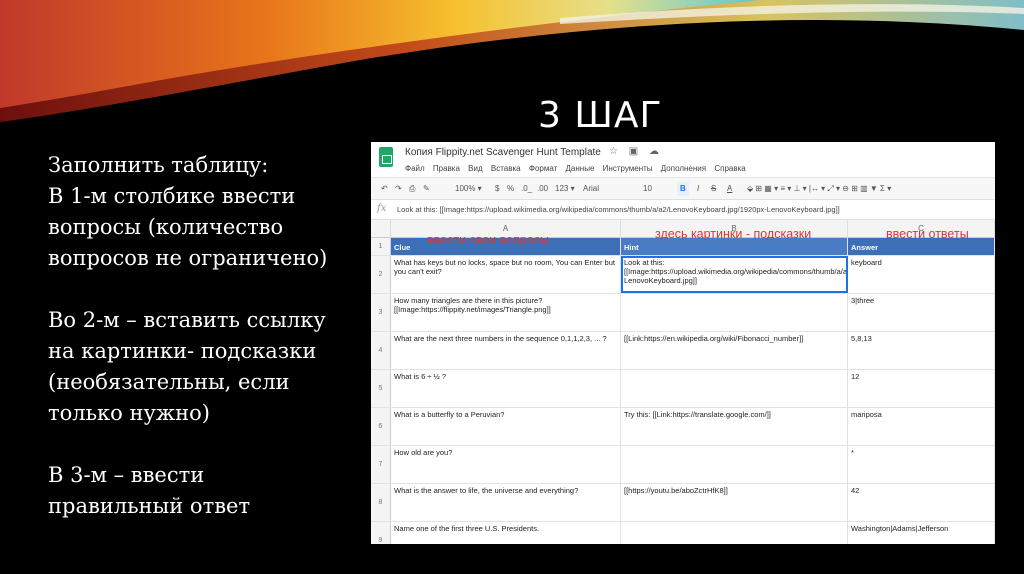 The width and height of the screenshot is (1024, 574). What do you see at coordinates (381, 502) in the screenshot?
I see `row-number: 8` at bounding box center [381, 502].